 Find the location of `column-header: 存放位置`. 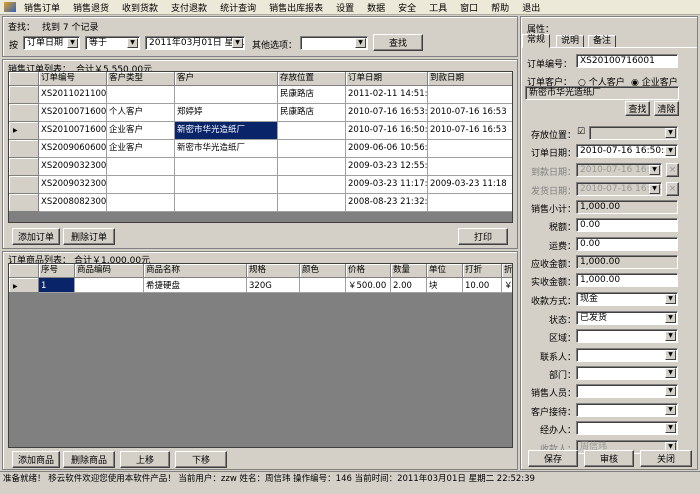

column-header: 存放位置 is located at coordinates (312, 79).